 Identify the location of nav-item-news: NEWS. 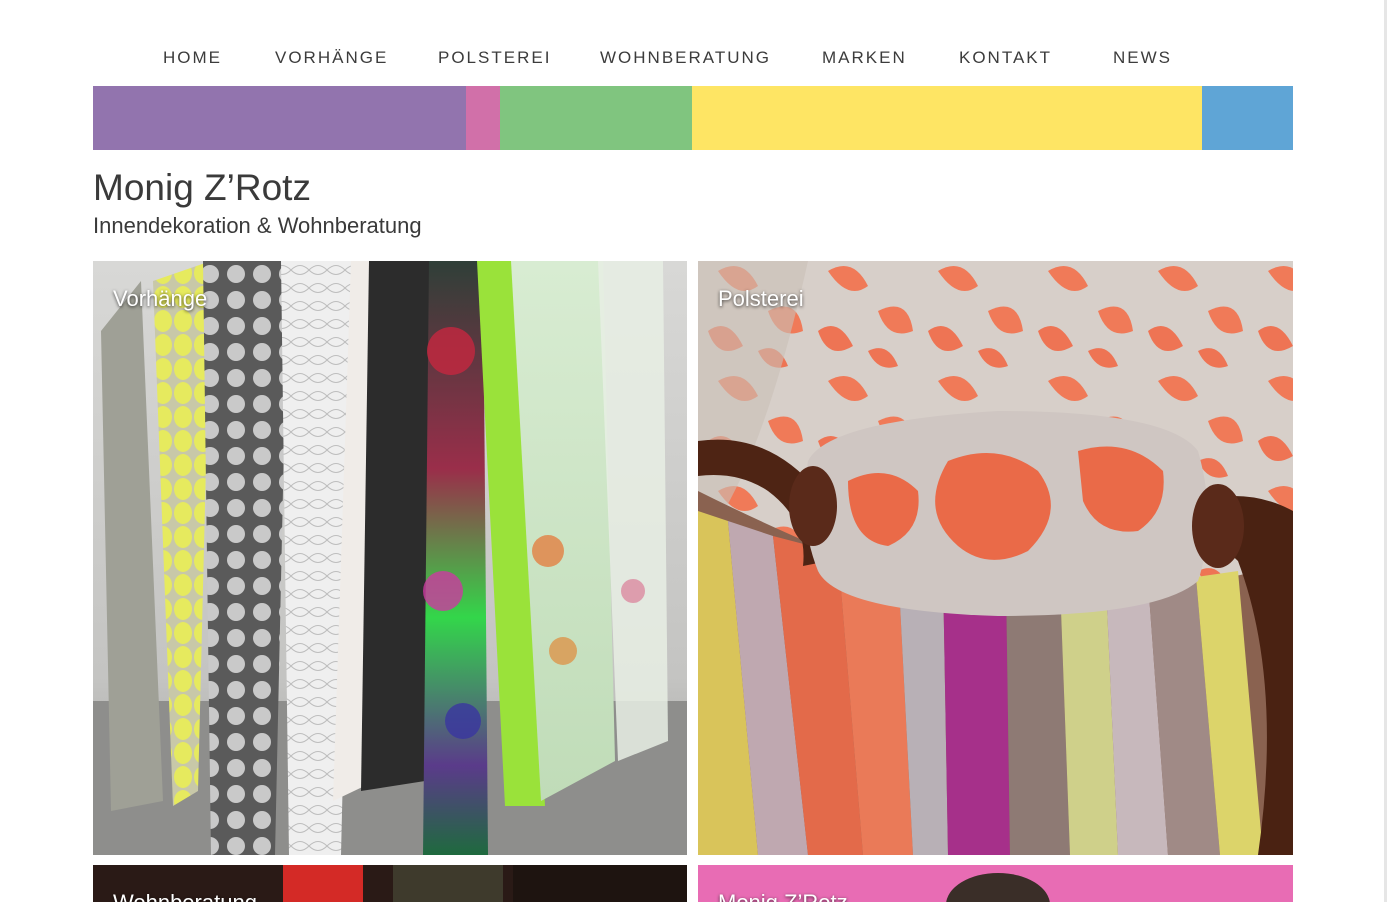
(1142, 58).